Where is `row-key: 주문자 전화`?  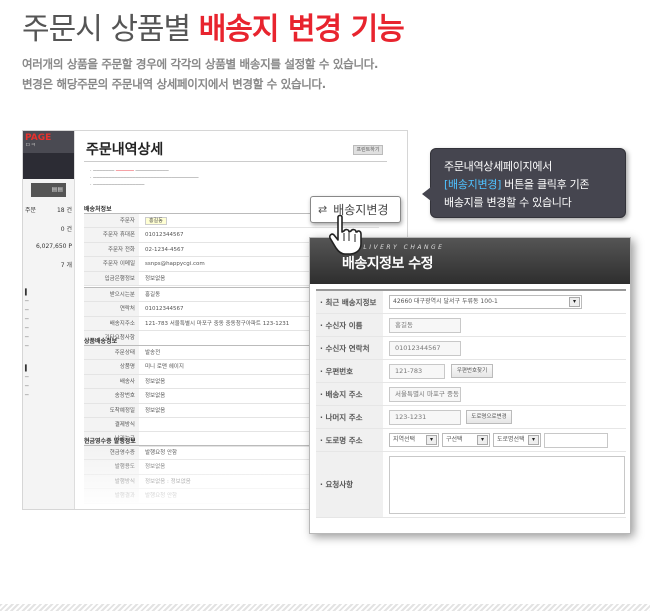 row-key: 주문자 전화 is located at coordinates (111, 249).